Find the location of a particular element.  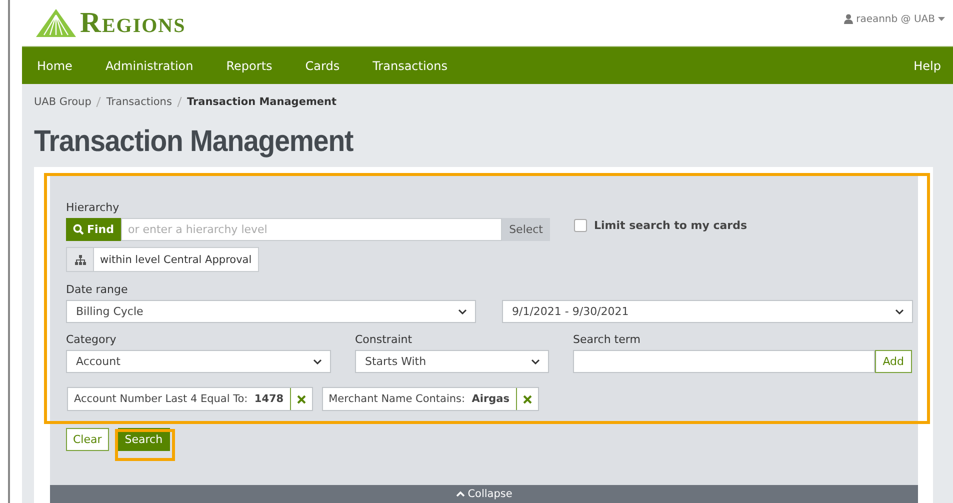

search-icon is located at coordinates (78, 229).